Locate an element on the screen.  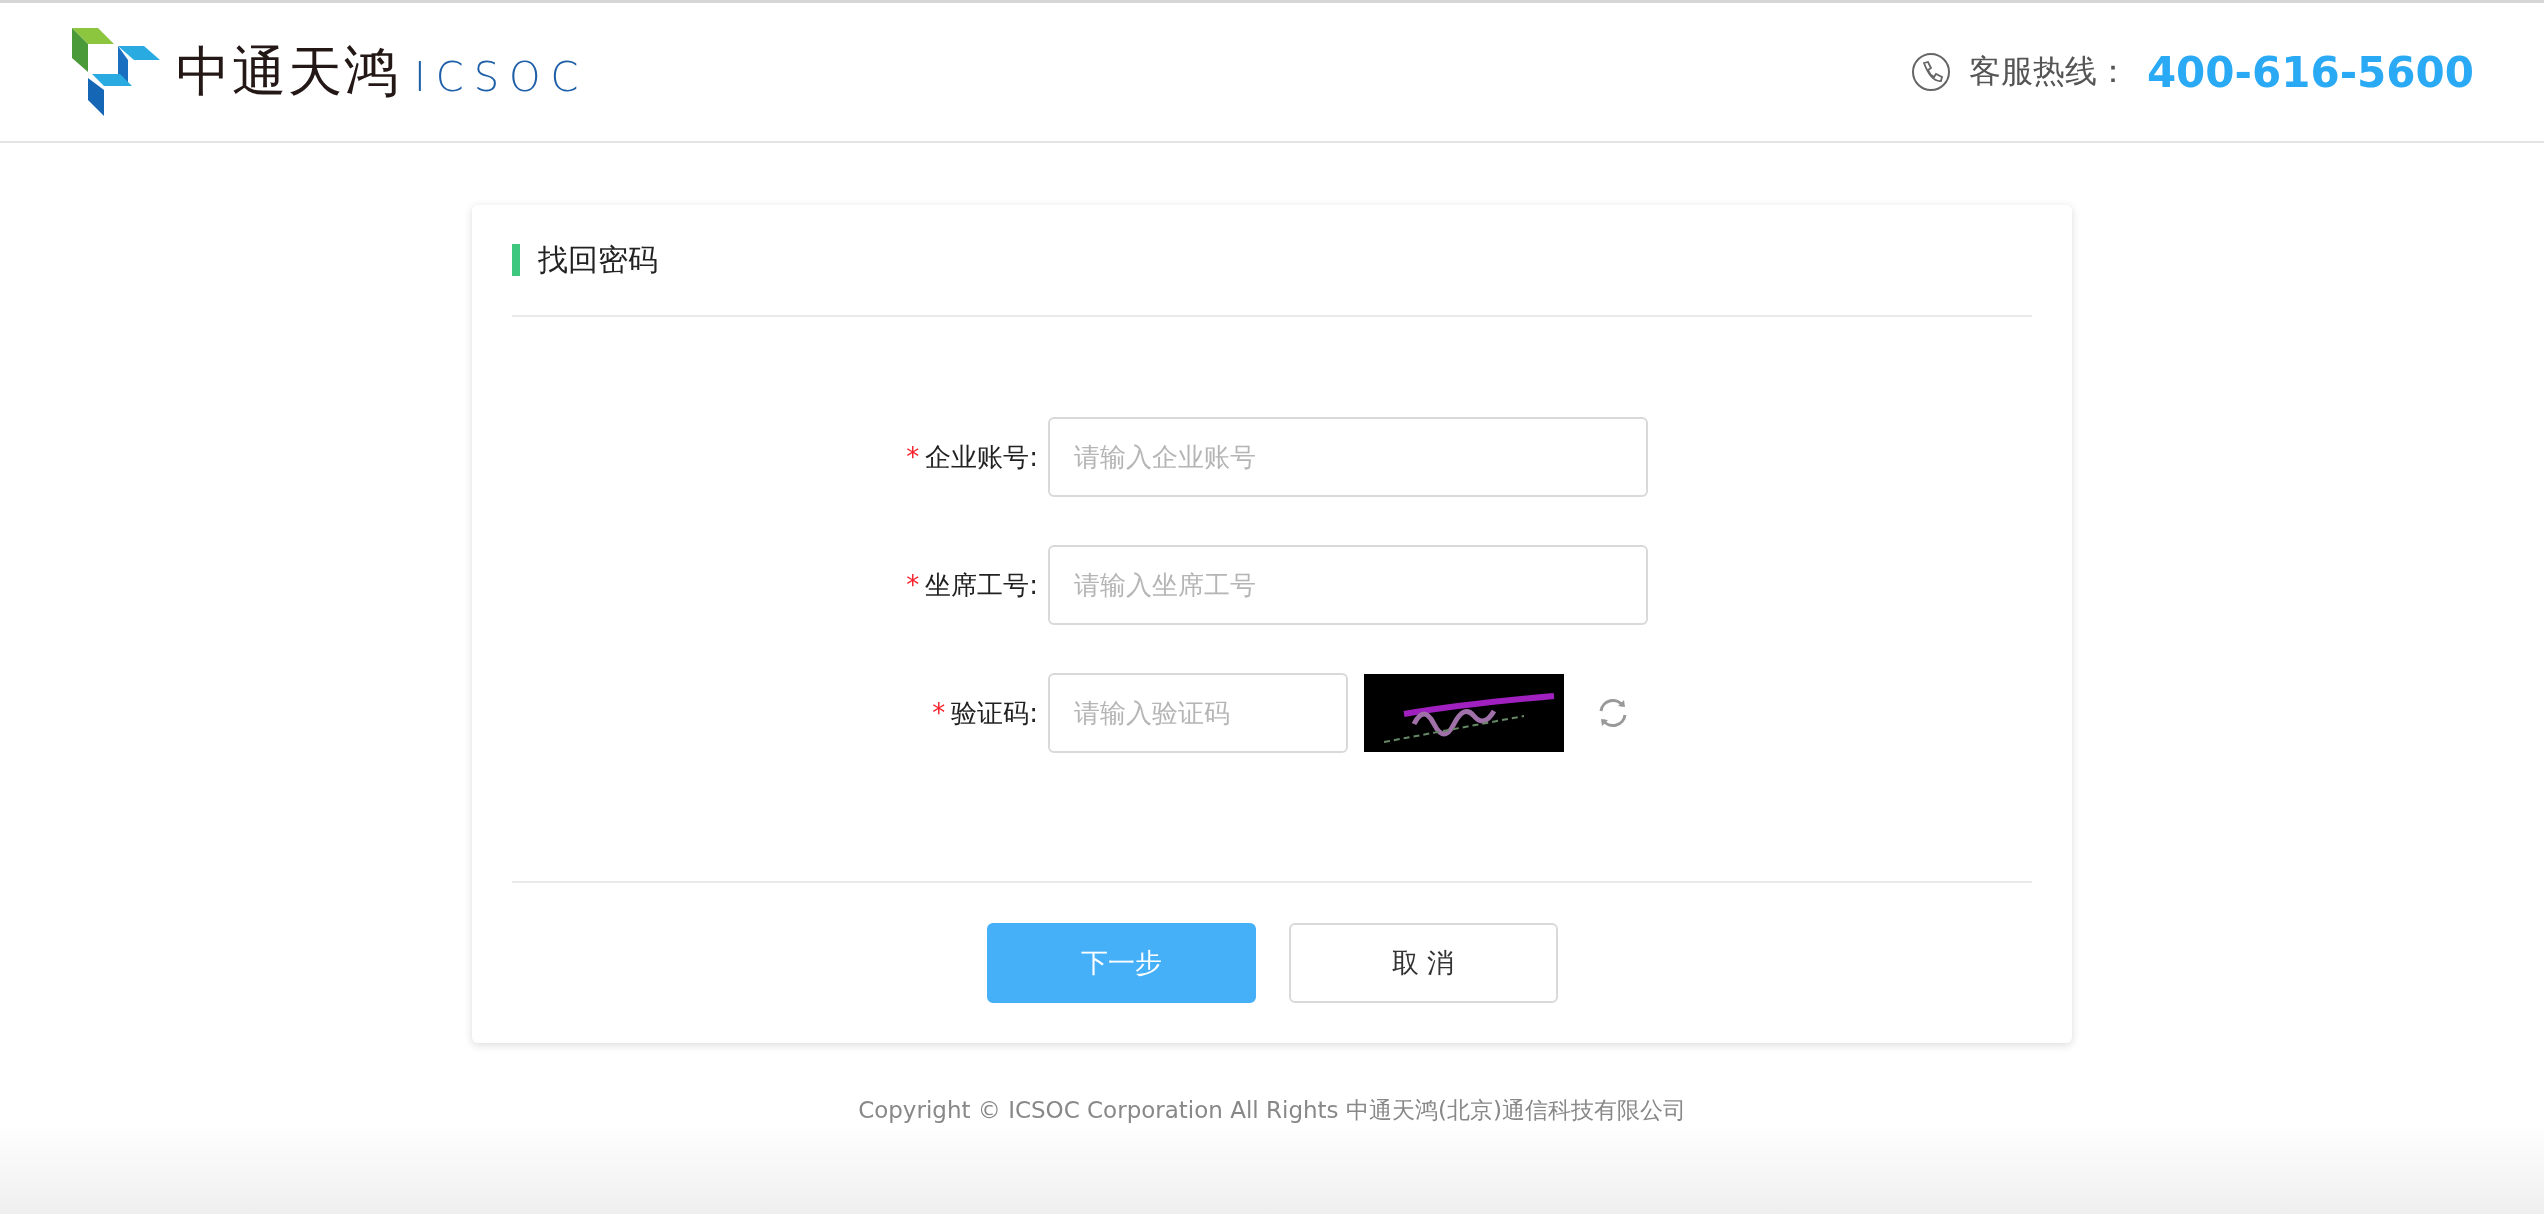
card-title: 找回密码 is located at coordinates (598, 259).